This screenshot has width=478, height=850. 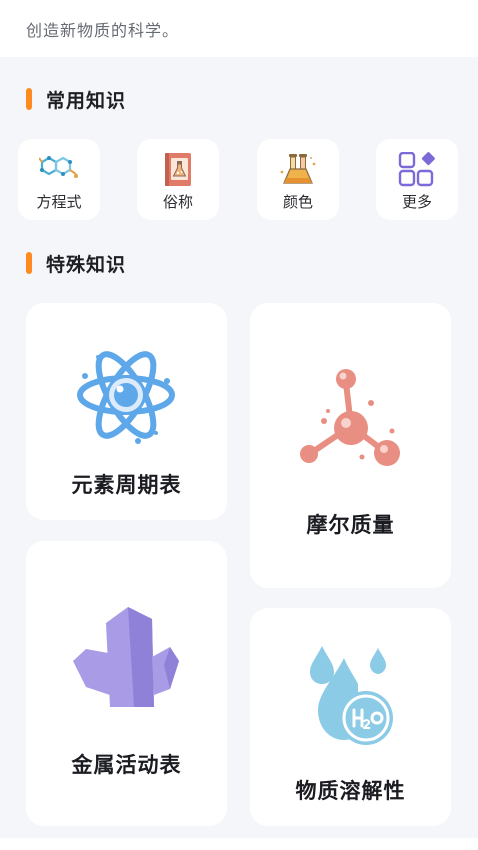 What do you see at coordinates (298, 169) in the screenshot?
I see `test-tubes-icon` at bounding box center [298, 169].